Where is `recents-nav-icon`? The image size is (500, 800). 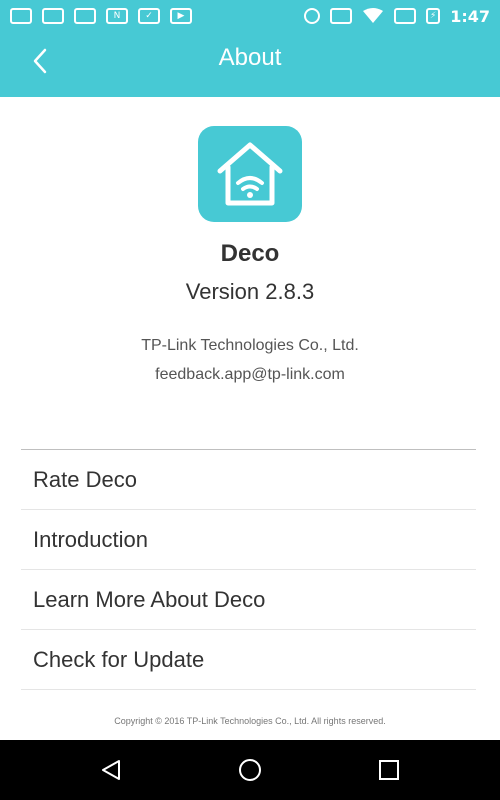 recents-nav-icon is located at coordinates (389, 770).